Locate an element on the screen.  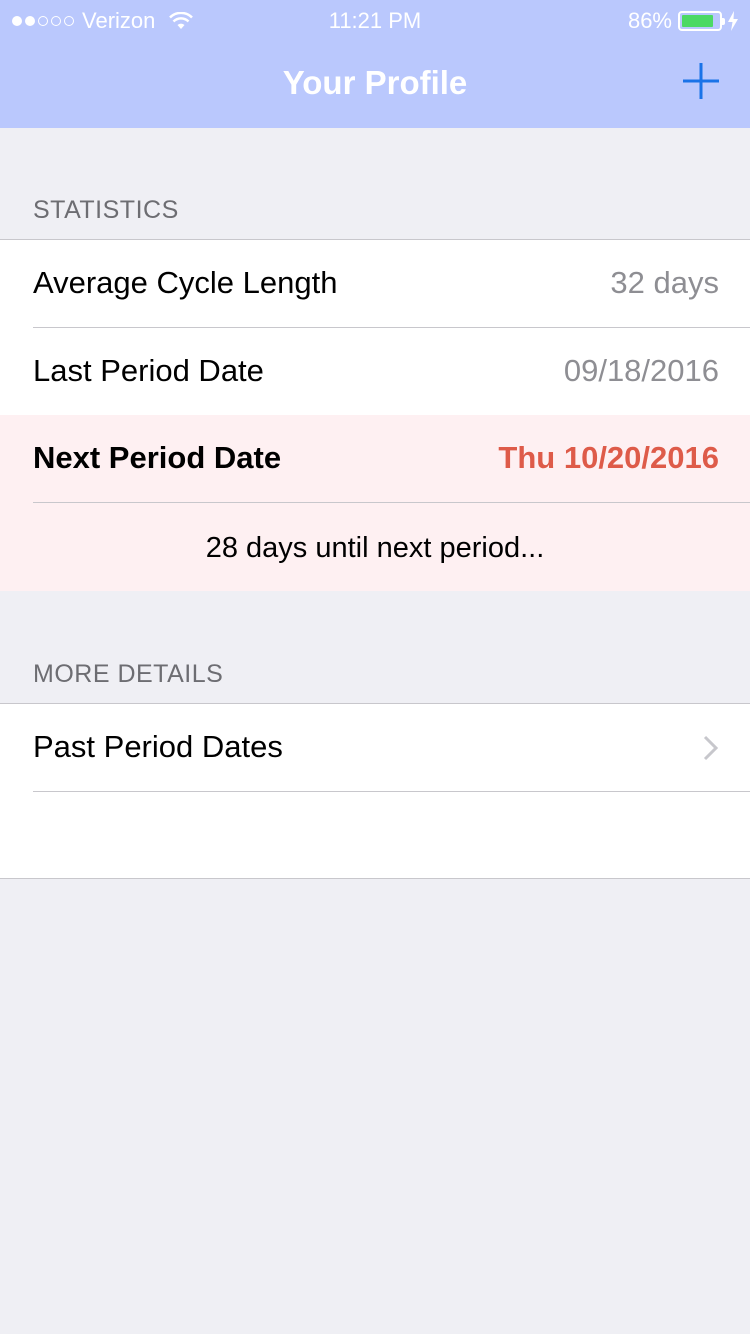
statistics-section-header: STATISTICS is located at coordinates (106, 210).